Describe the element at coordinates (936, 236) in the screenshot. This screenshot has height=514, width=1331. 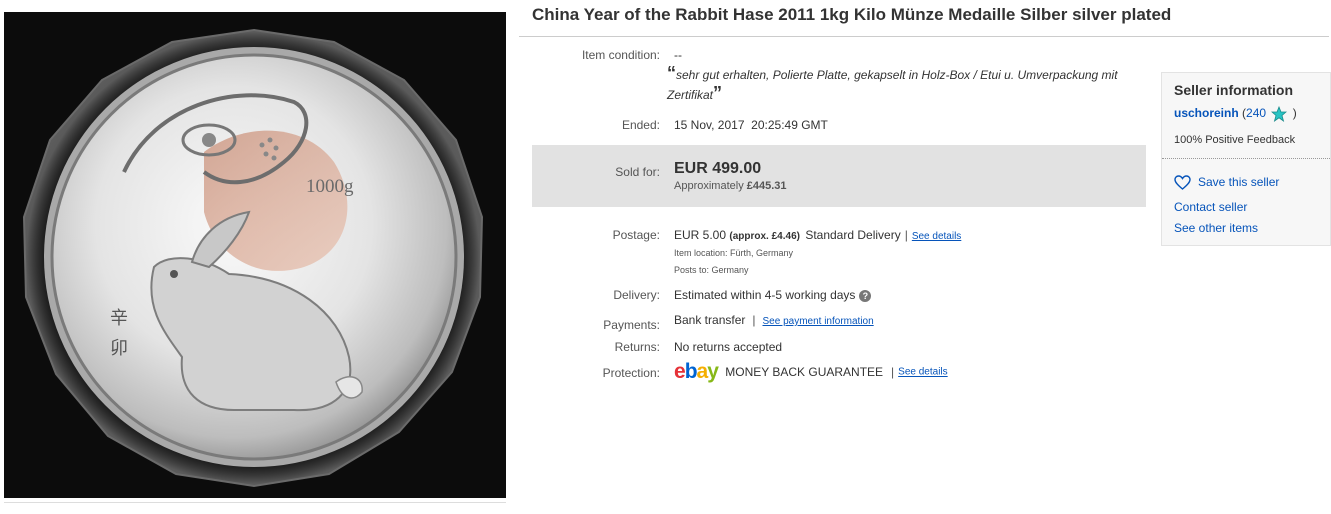
I see `postage-see-details-link: See details` at that location.